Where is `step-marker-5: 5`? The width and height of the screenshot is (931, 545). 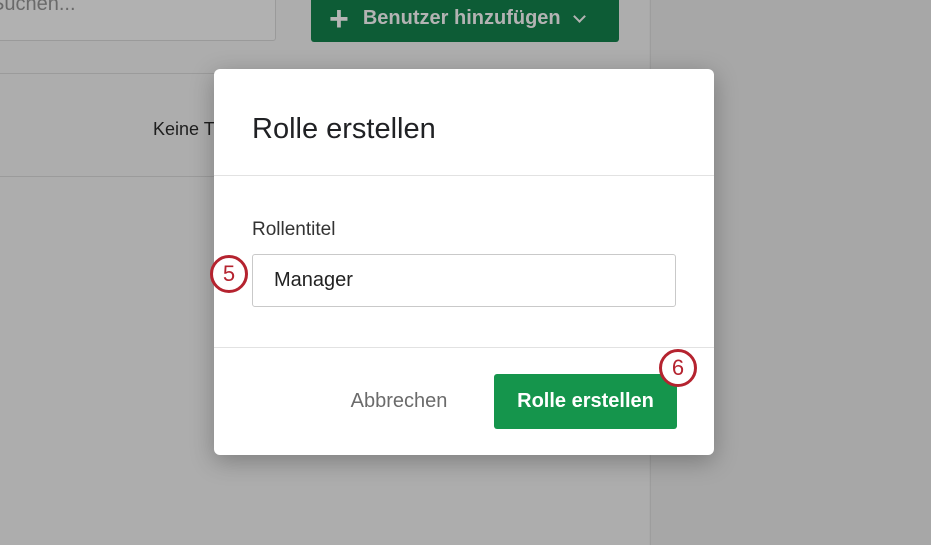
step-marker-5: 5 is located at coordinates (229, 274).